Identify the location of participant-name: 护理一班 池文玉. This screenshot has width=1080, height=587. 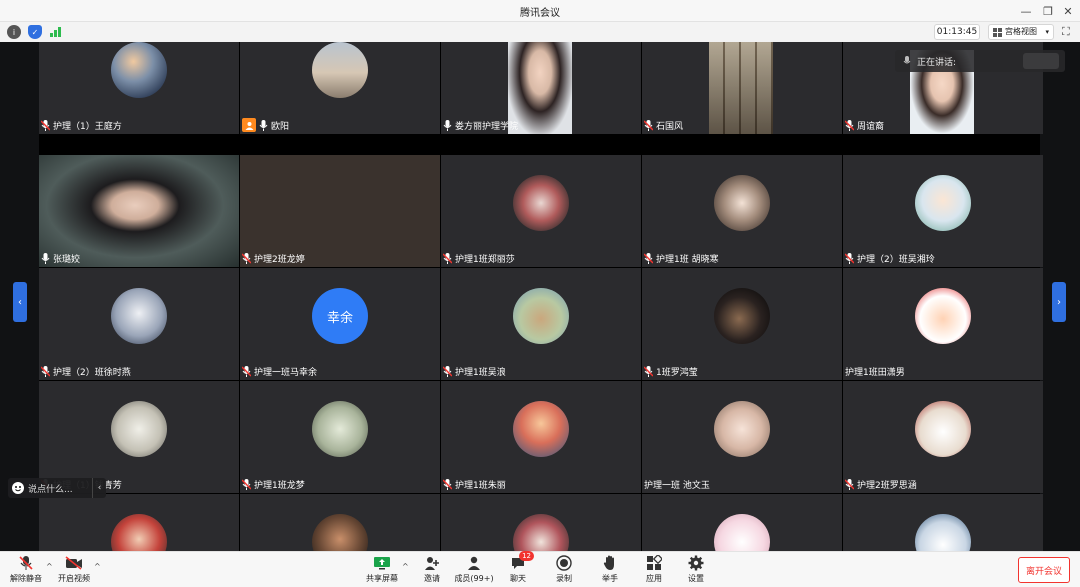
(677, 485).